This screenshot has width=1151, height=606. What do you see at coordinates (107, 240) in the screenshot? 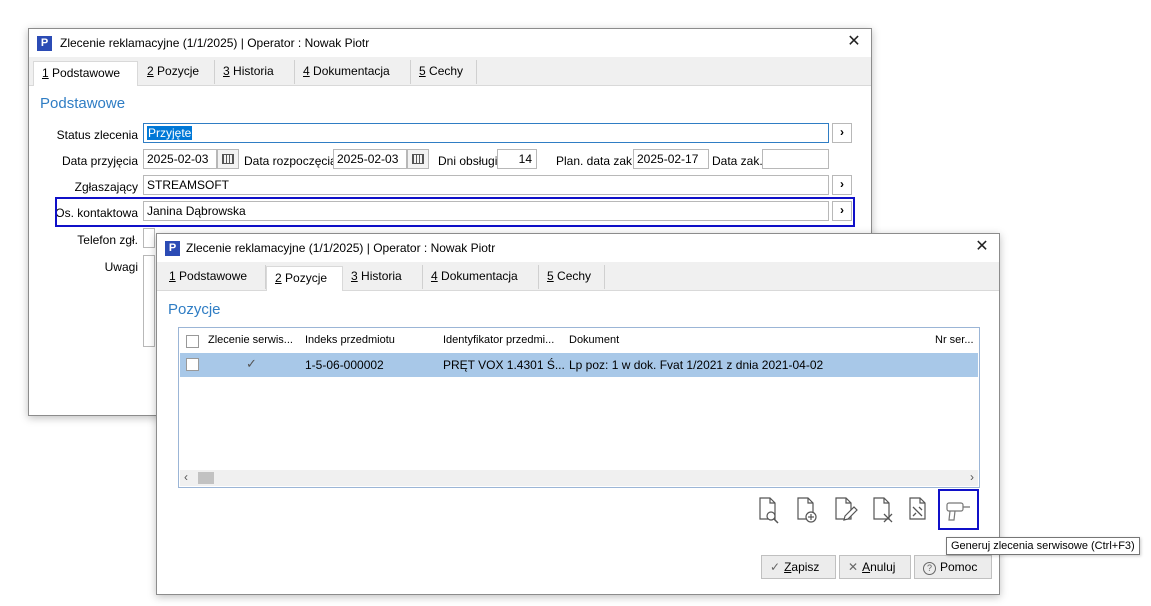
I see `telefon-label: Telefon zgł.` at bounding box center [107, 240].